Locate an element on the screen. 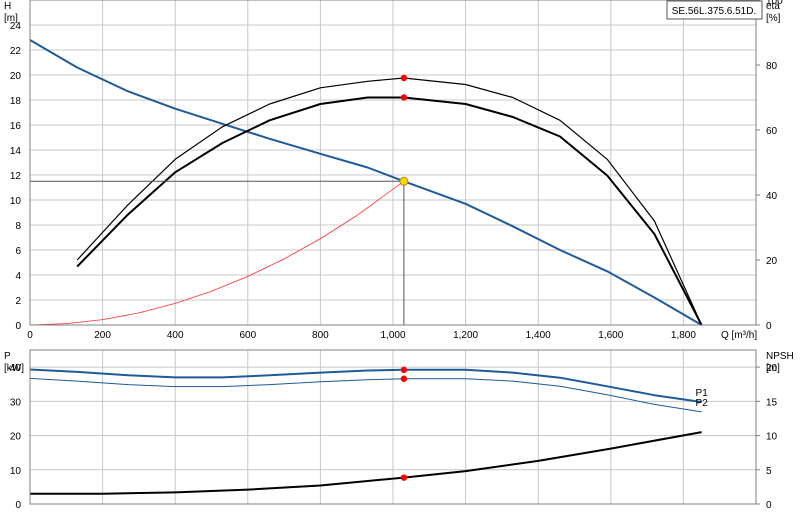 The image size is (800, 520). head-axis-unit: [m] is located at coordinates (11, 18).